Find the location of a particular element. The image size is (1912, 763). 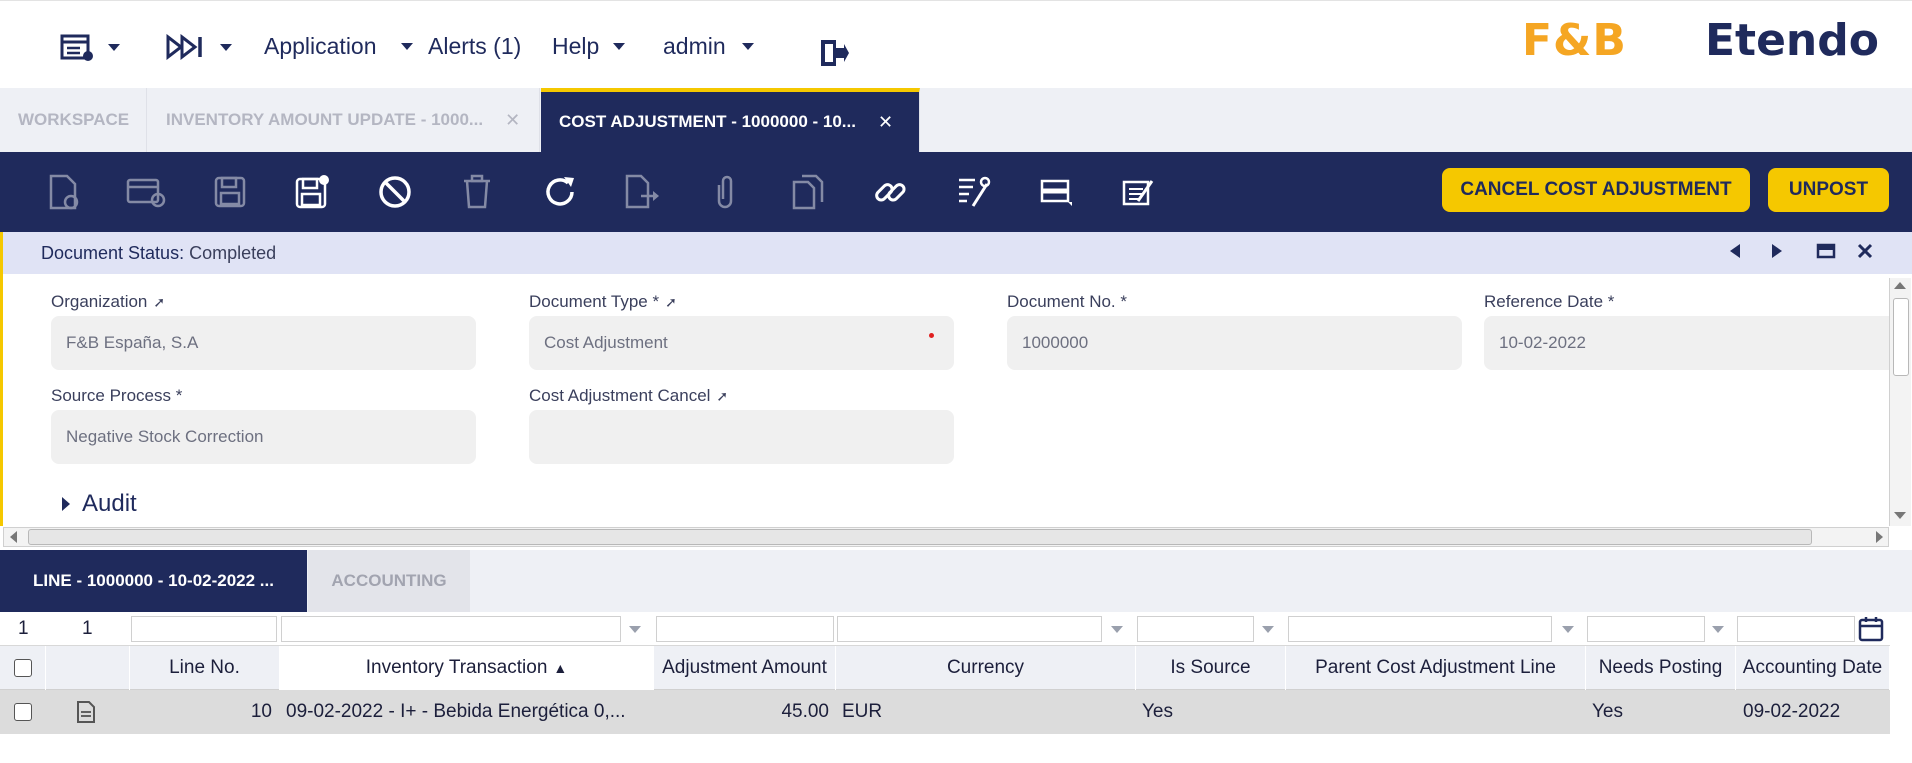

fb-logo: F&B is located at coordinates (1574, 40).